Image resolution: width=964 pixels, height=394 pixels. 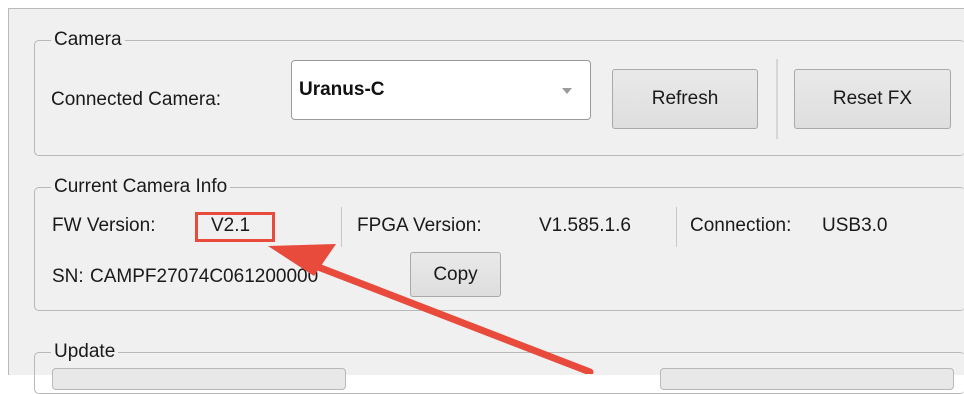 What do you see at coordinates (88, 40) in the screenshot?
I see `camera-group-title: Camera` at bounding box center [88, 40].